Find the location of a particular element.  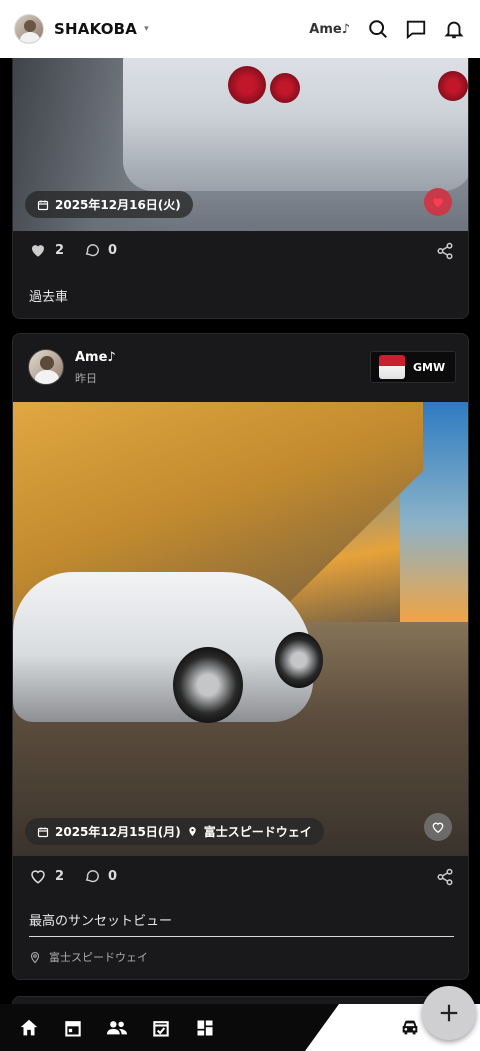

team-badge: GMW is located at coordinates (413, 367).